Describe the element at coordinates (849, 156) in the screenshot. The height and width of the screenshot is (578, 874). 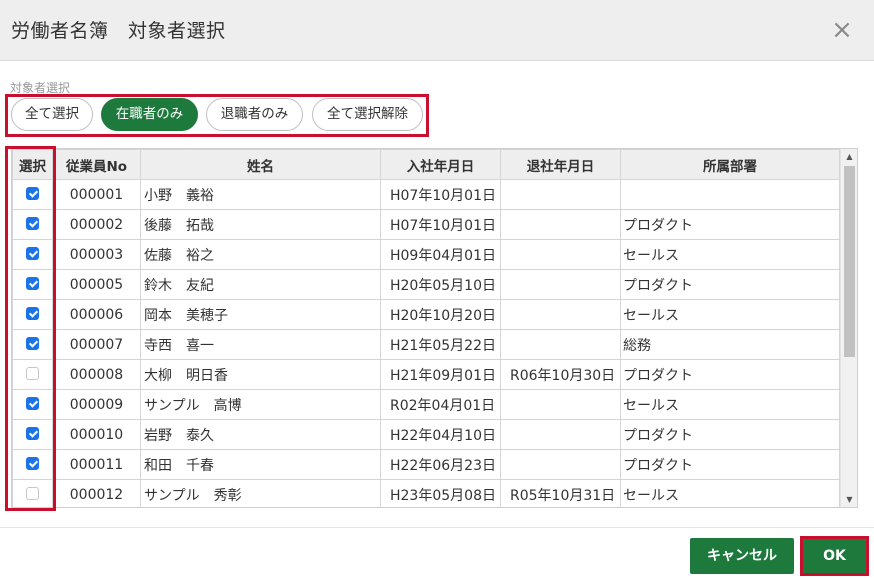
I see `scroll-up-icon: ▲` at that location.